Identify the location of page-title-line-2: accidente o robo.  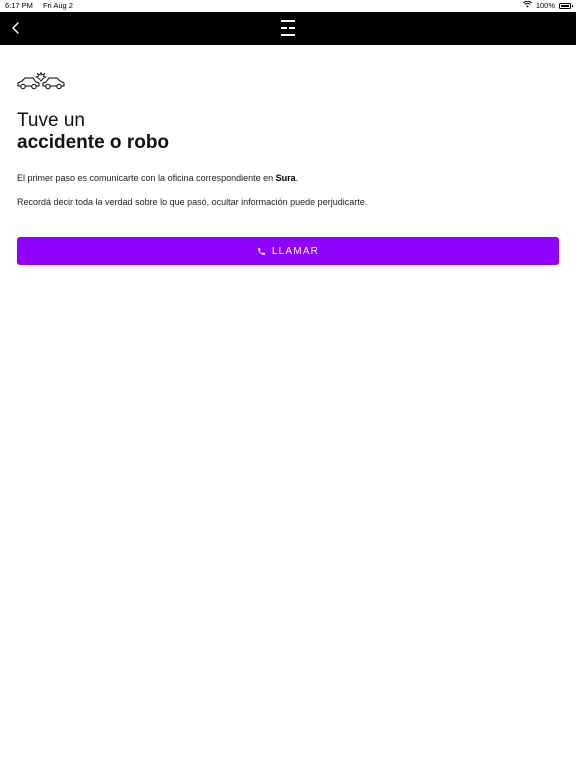
(93, 142).